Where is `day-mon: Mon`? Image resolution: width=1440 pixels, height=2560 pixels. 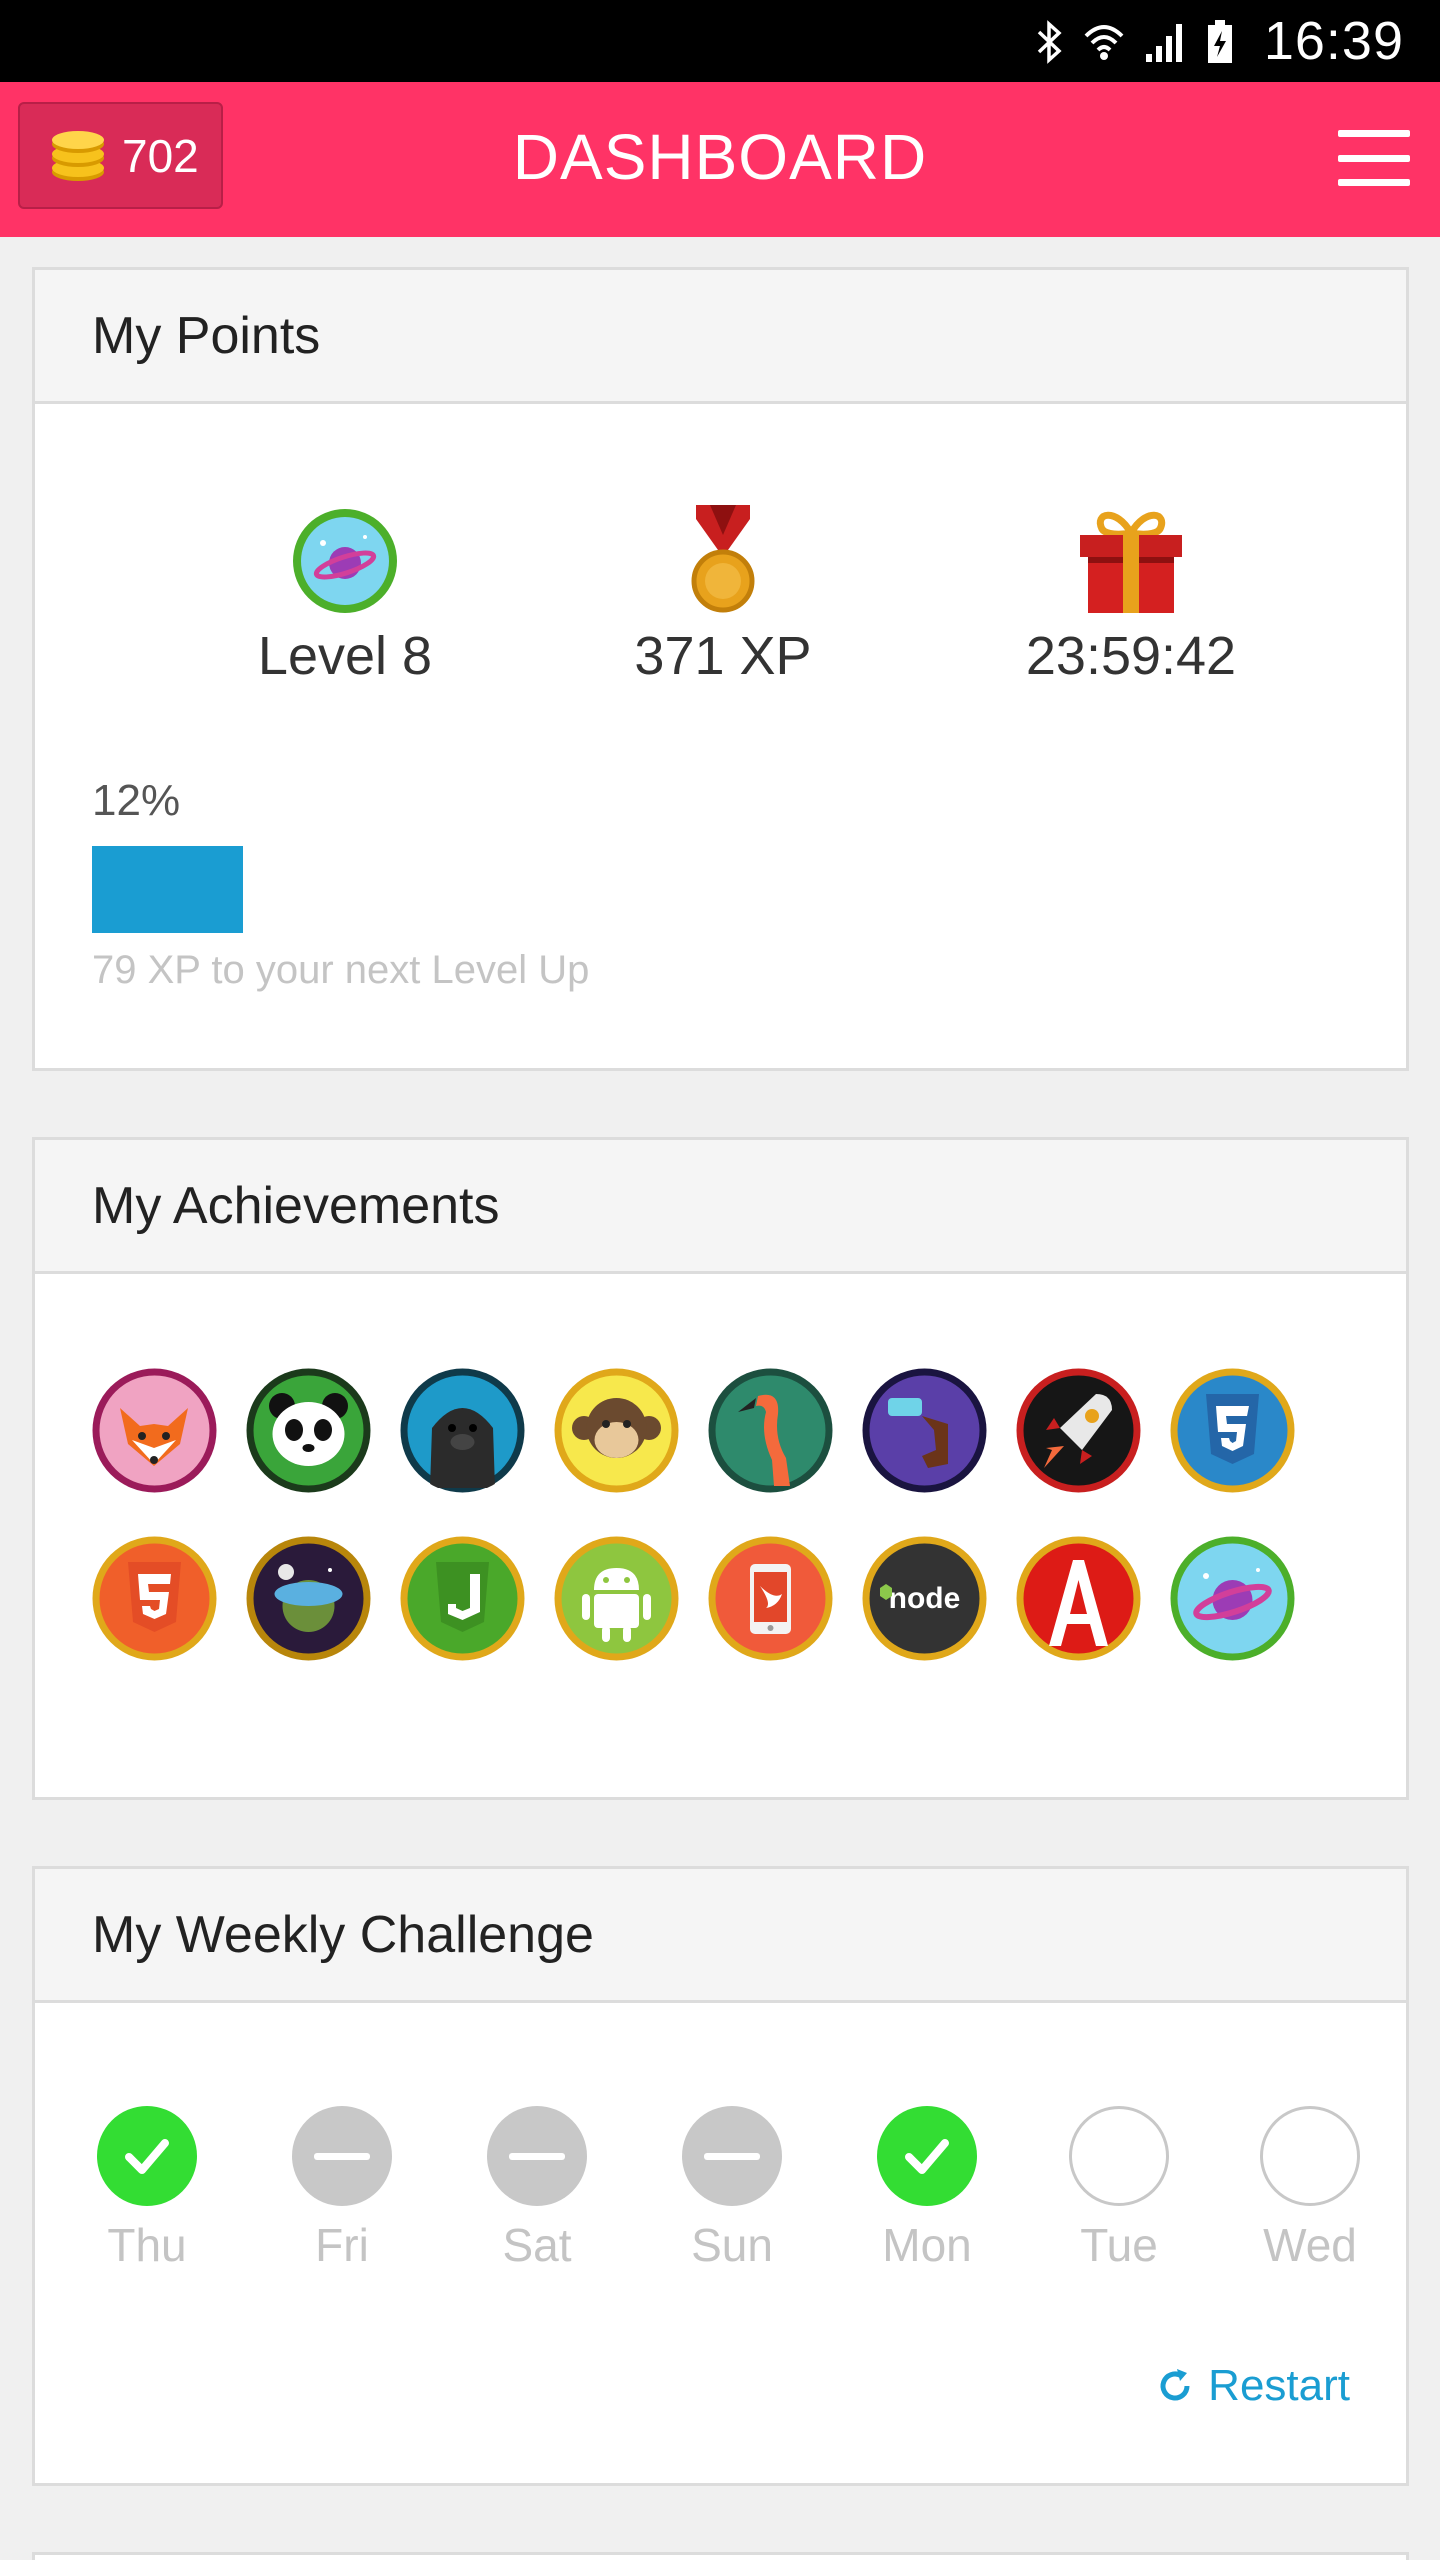
day-mon: Mon is located at coordinates (927, 2189).